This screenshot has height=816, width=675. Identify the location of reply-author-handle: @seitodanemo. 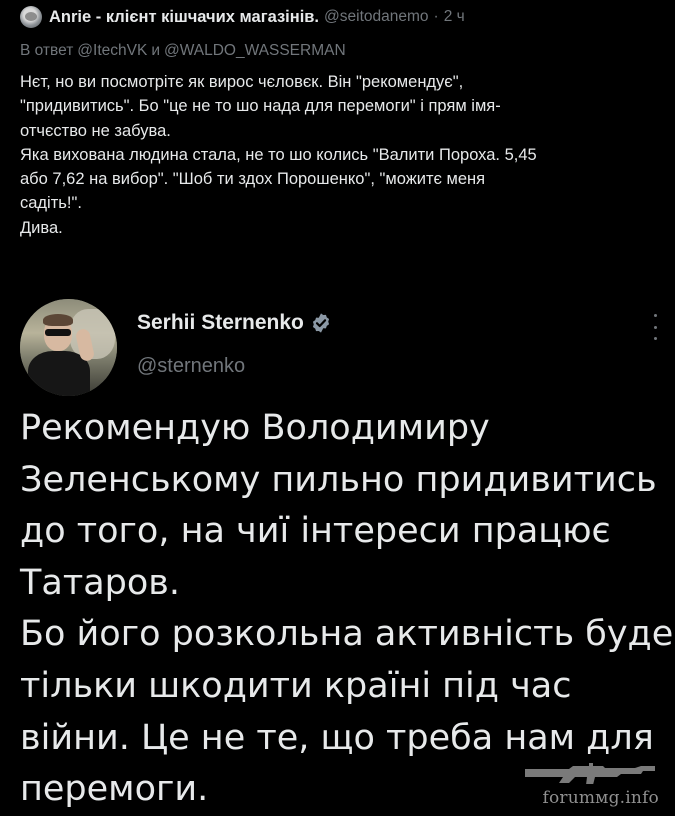
(376, 17).